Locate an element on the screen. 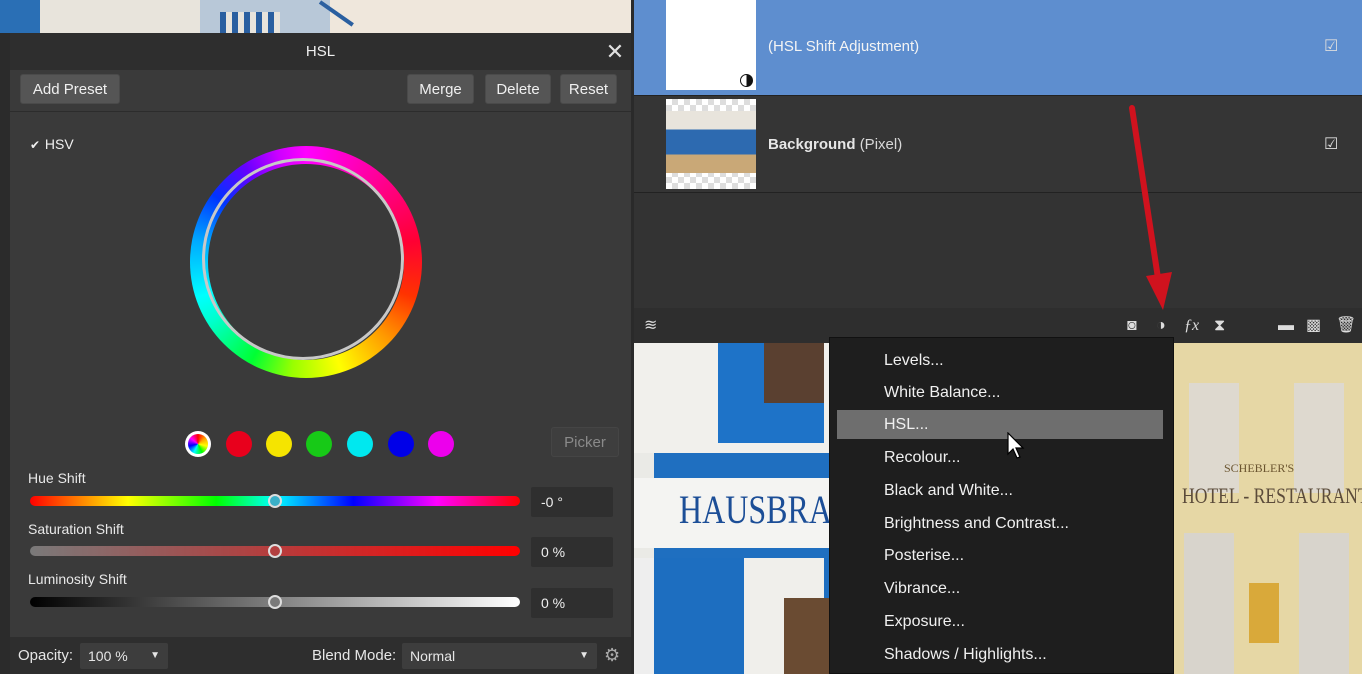 The image size is (1362, 674). folder-icon: ▬ is located at coordinates (1286, 325).